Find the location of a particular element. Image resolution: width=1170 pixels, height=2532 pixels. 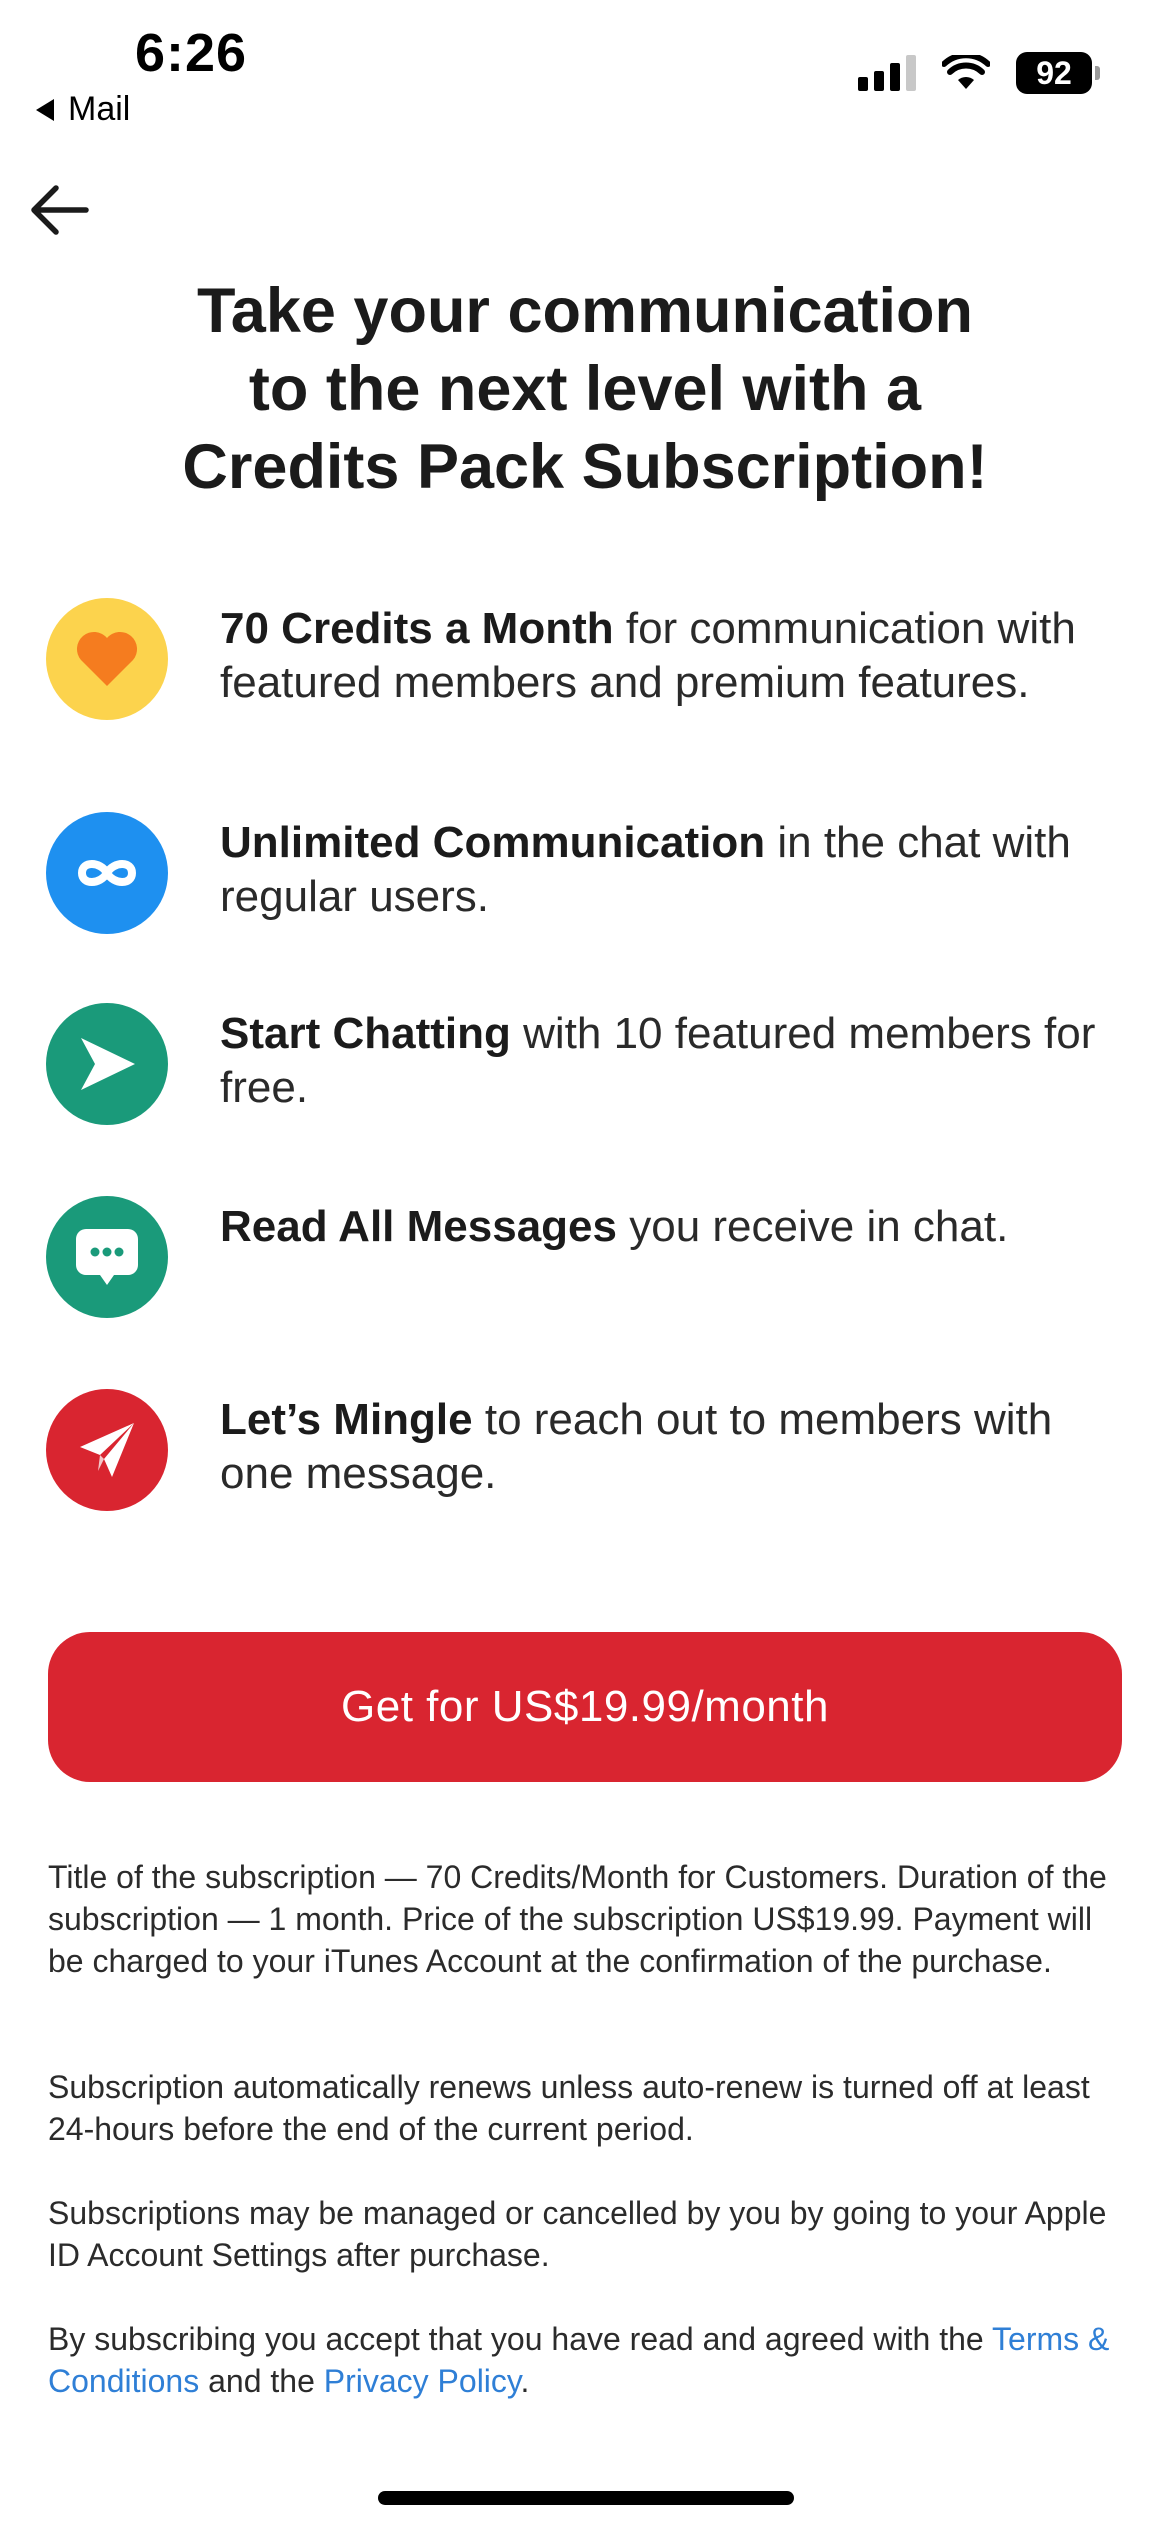

title-line-3: Credits Pack Subscription! is located at coordinates (585, 467).